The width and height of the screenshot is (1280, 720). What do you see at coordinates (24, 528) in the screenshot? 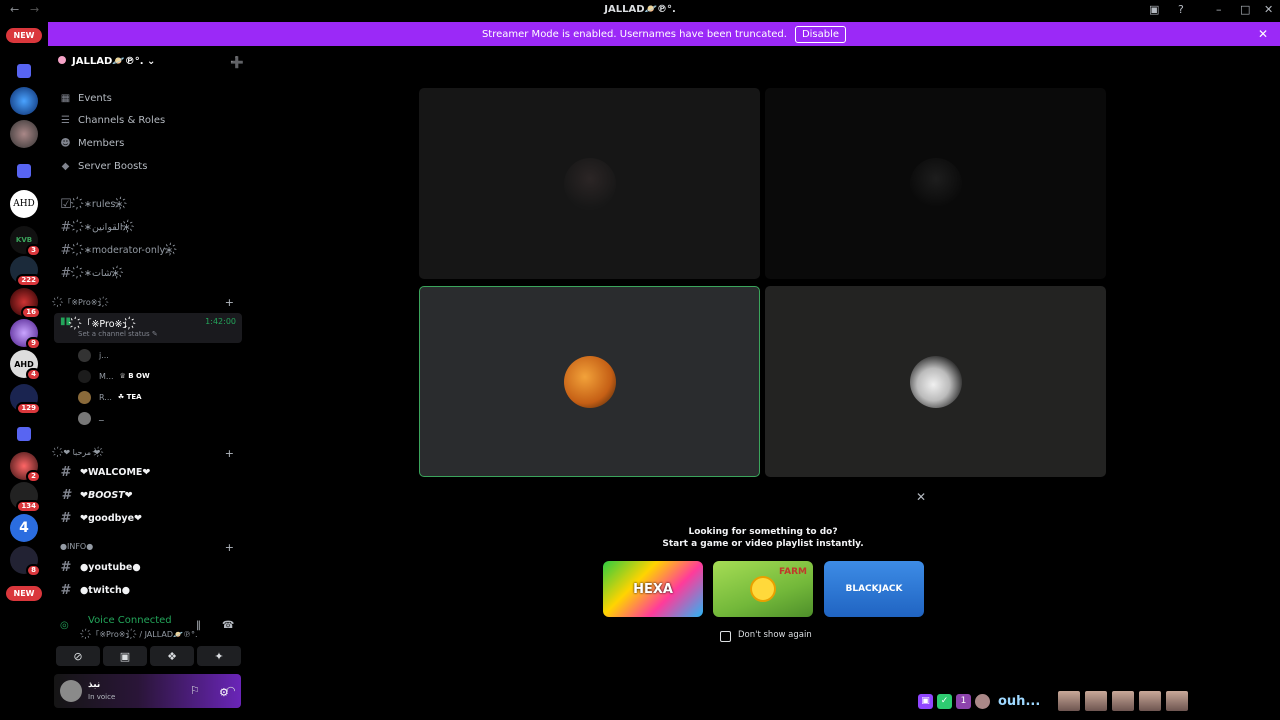
I see `server-icon: 4` at bounding box center [24, 528].